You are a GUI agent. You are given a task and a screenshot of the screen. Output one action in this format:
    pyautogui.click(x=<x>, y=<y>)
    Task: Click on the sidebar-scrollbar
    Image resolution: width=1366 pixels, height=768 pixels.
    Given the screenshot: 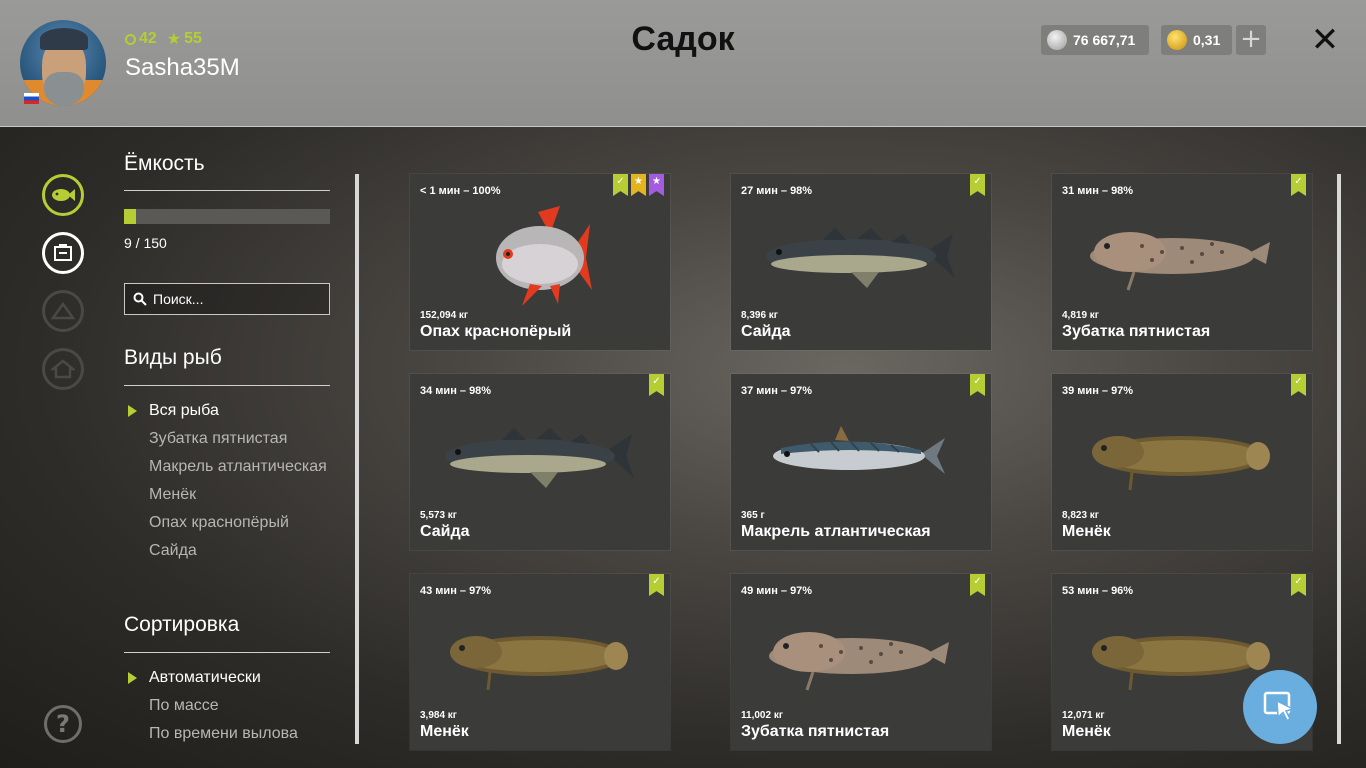 What is the action you would take?
    pyautogui.click(x=357, y=459)
    